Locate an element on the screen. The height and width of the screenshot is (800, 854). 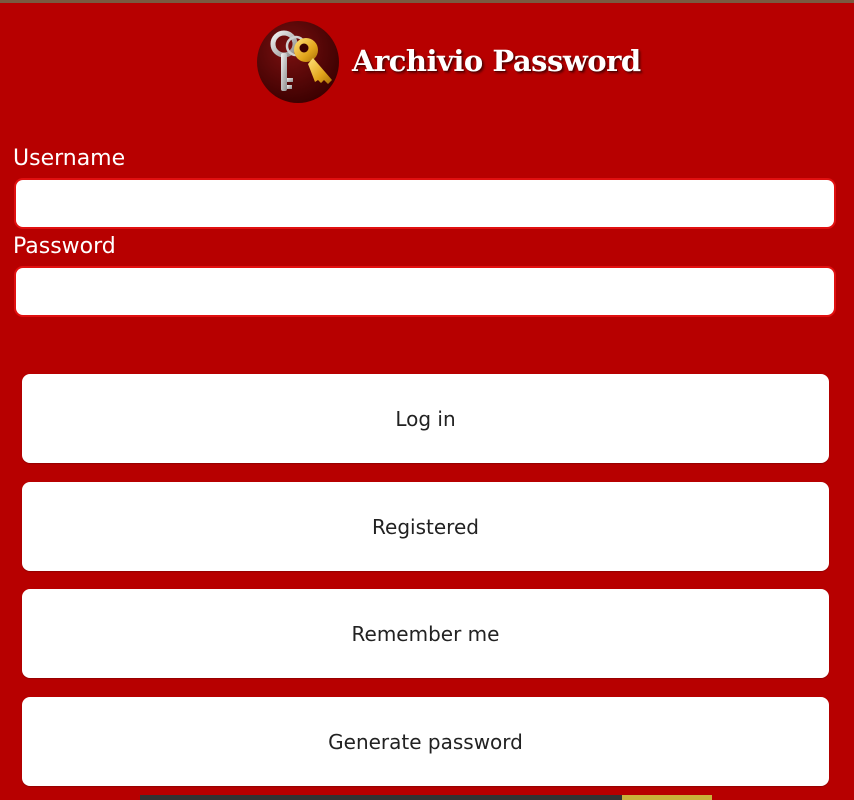
top-edge is located at coordinates (427, 1).